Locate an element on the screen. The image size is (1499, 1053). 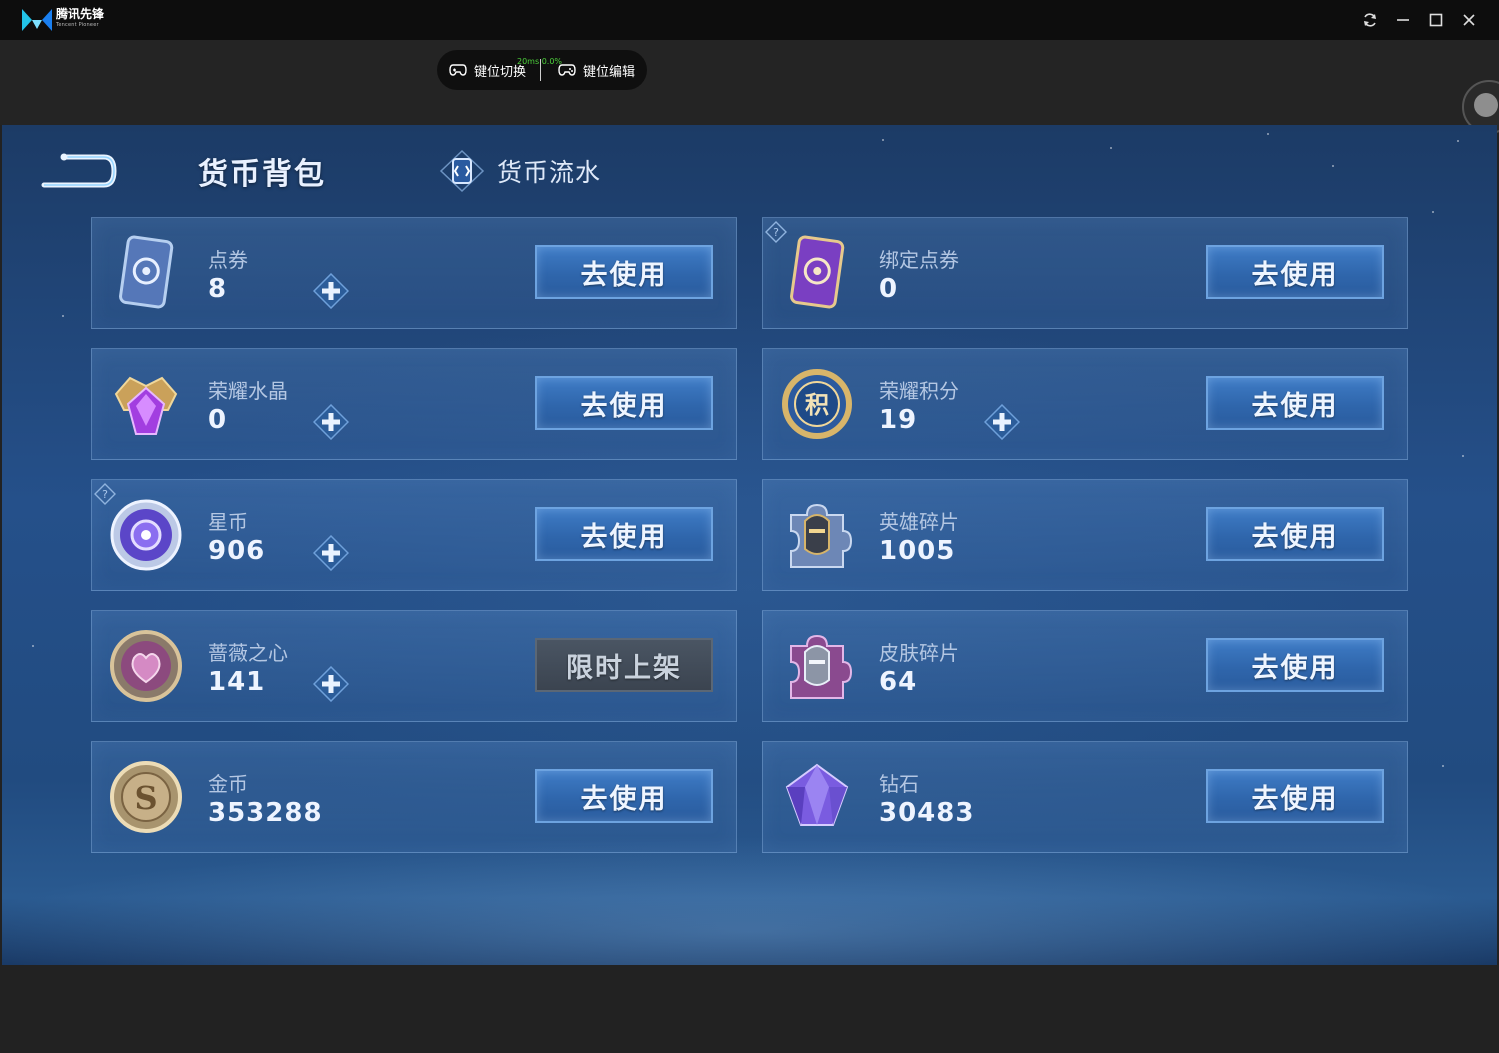
svg-text: S is located at coordinates (145, 798).